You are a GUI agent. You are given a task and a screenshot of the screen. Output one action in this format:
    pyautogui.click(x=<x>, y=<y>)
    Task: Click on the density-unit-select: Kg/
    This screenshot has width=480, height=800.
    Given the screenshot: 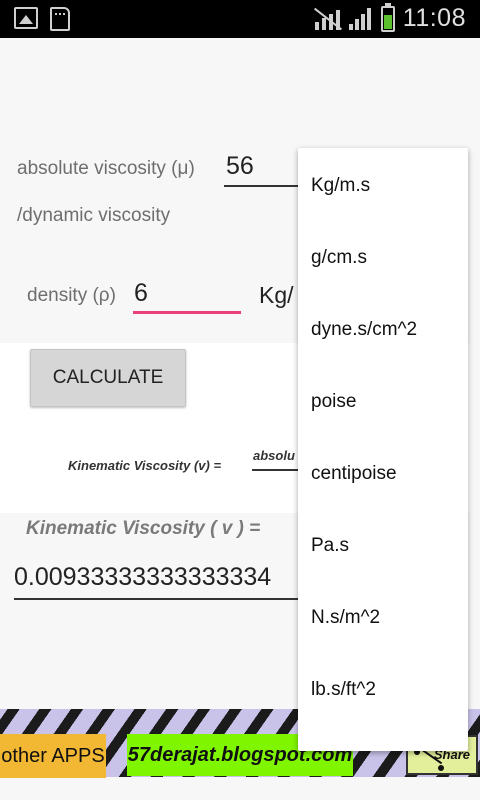 What is the action you would take?
    pyautogui.click(x=276, y=295)
    